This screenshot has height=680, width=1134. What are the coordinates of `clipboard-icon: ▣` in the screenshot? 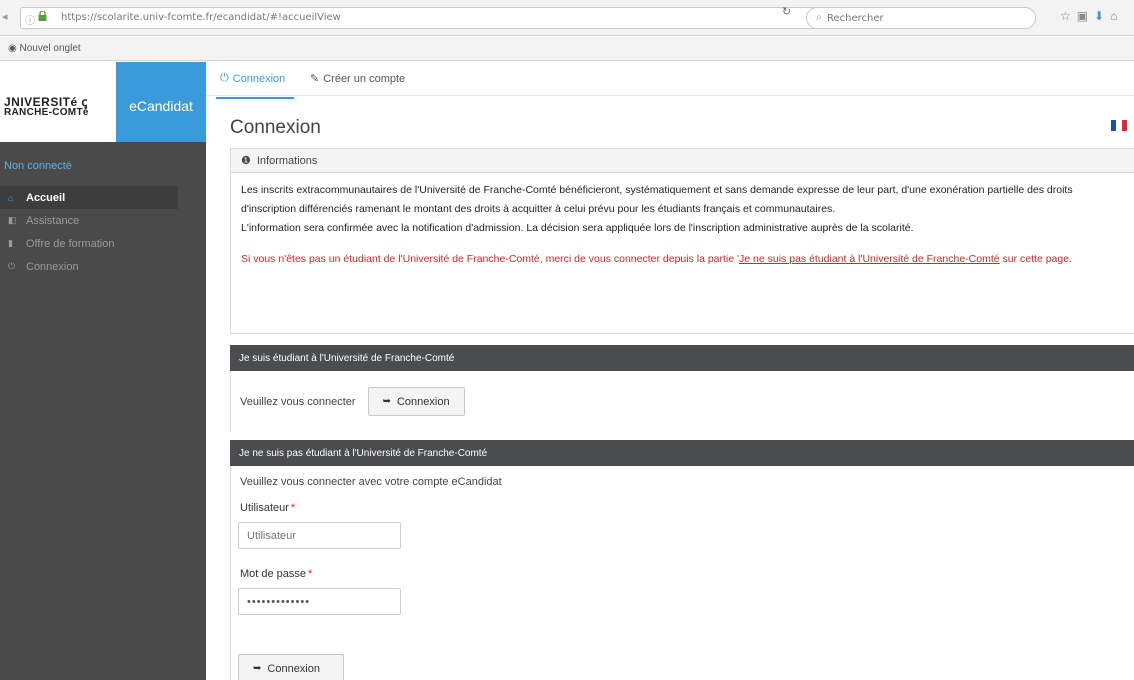 It's located at (1085, 16).